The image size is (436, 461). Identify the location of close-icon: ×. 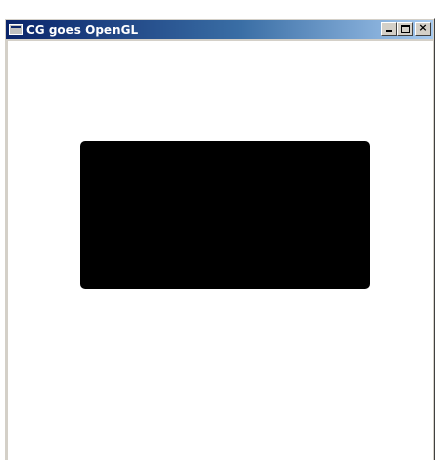
(423, 27).